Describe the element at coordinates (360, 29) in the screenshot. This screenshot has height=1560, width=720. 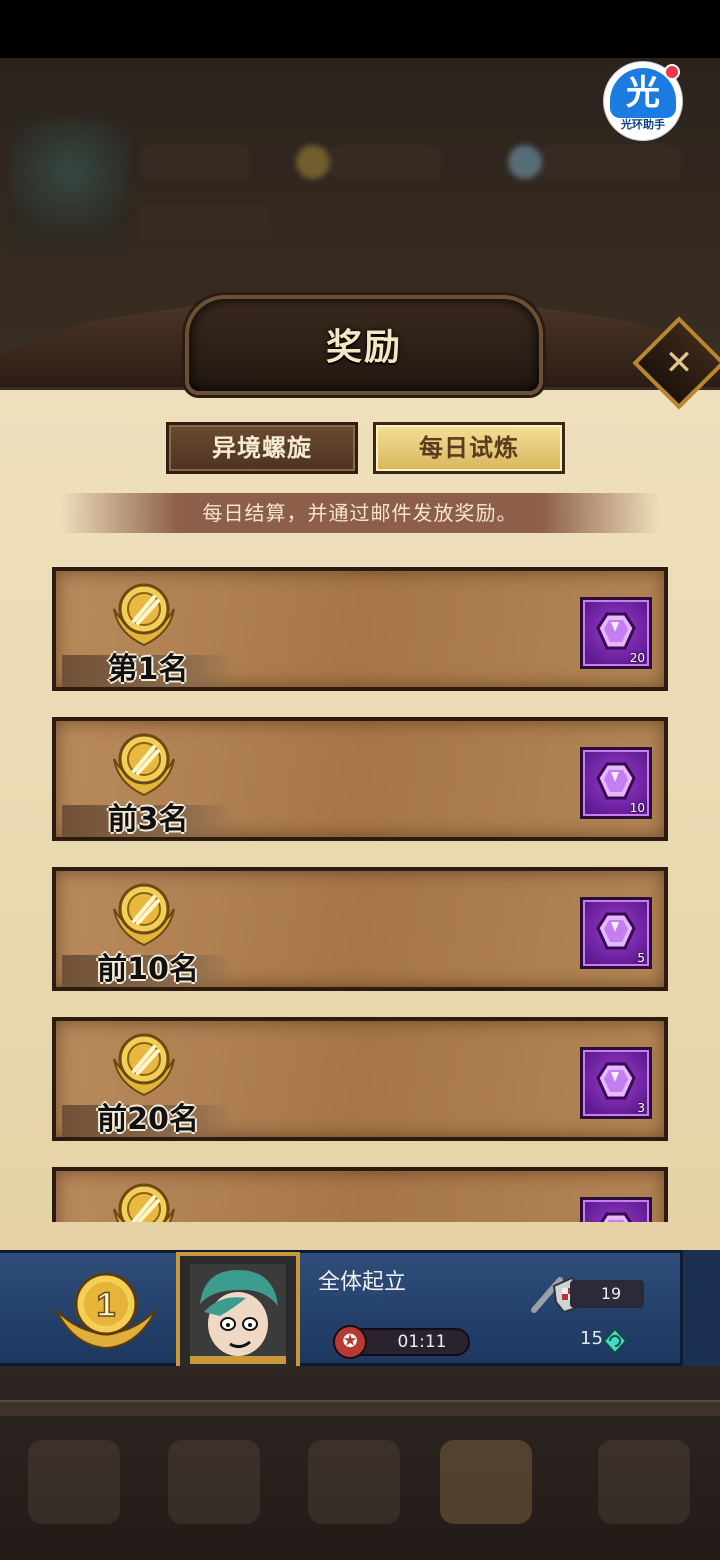
I see `status-bar` at that location.